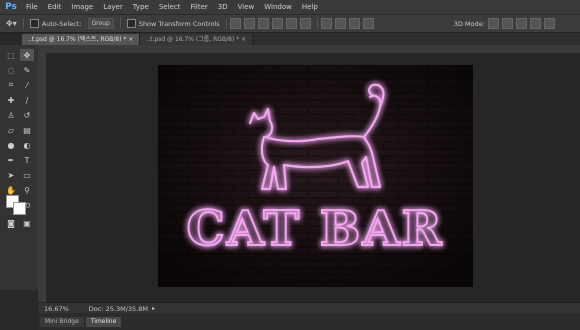 The height and width of the screenshot is (330, 580). Describe the element at coordinates (27, 190) in the screenshot. I see `zoom-tool-icon: ⚲` at that location.